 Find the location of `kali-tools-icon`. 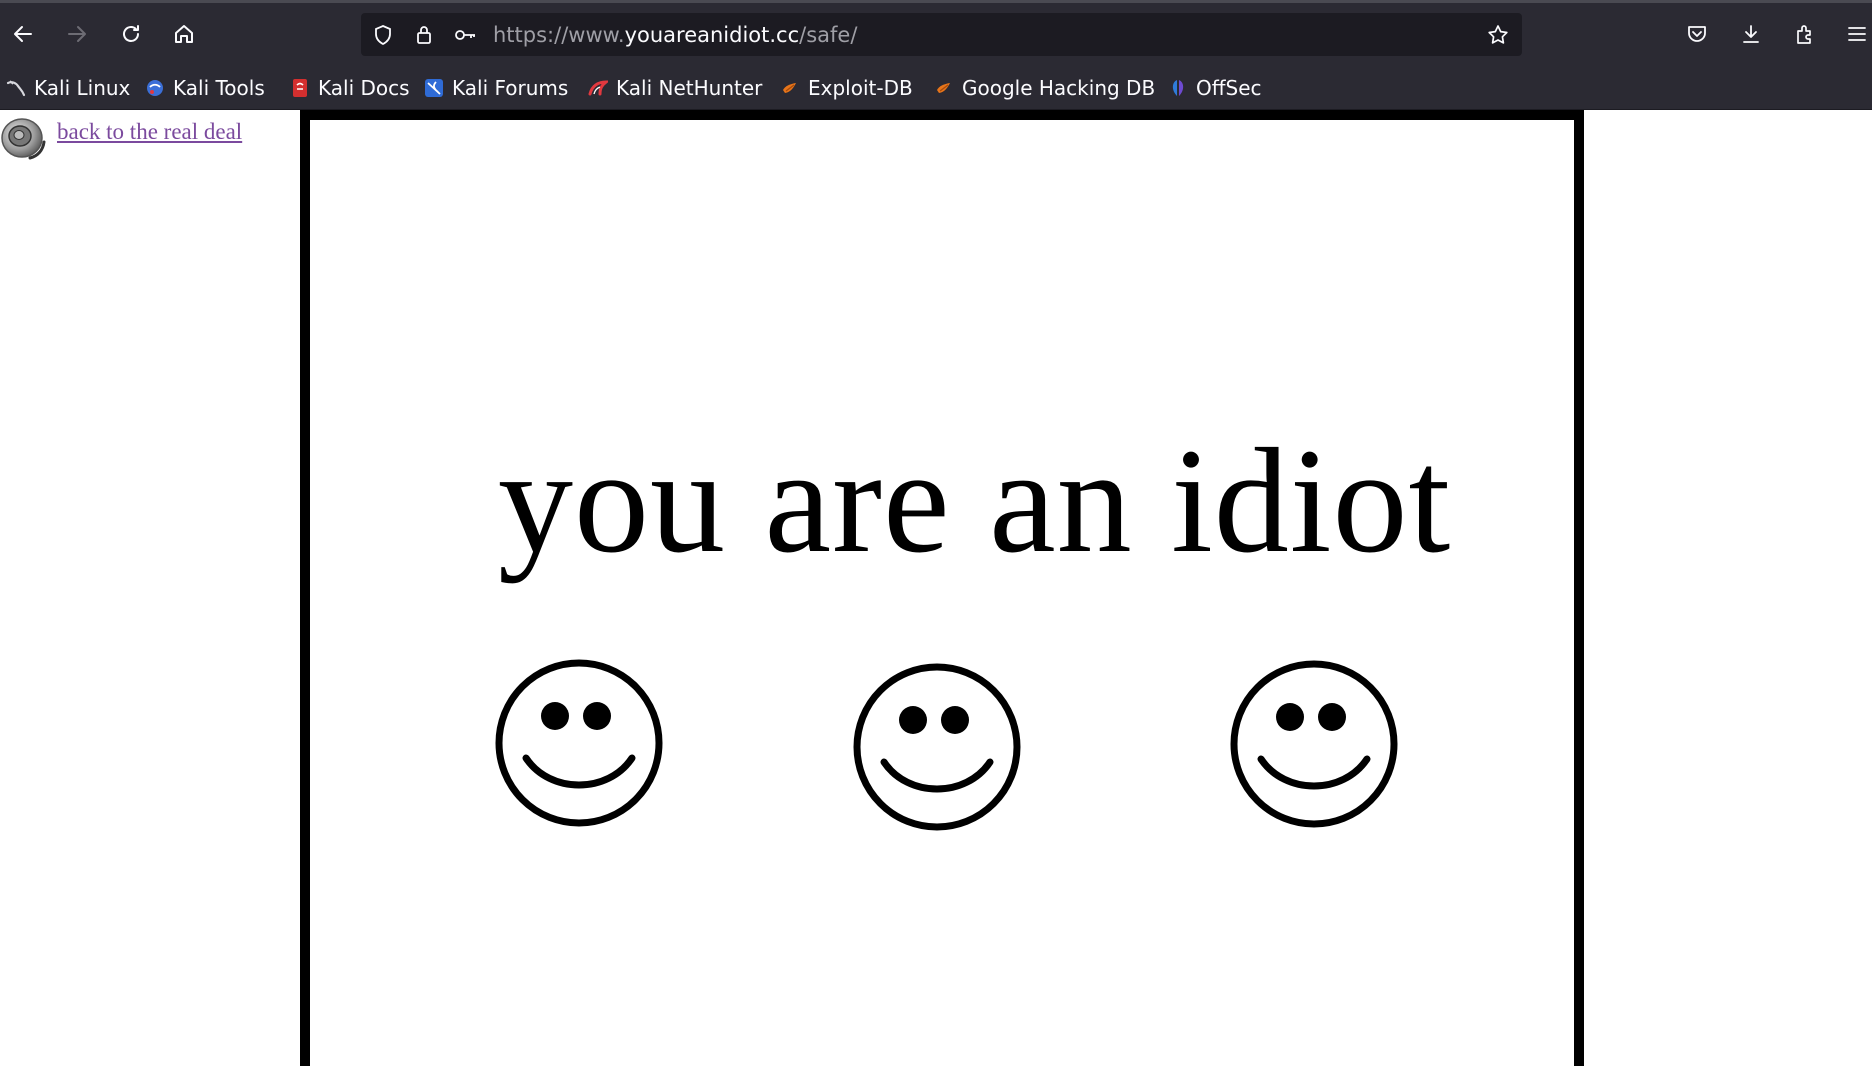

kali-tools-icon is located at coordinates (155, 88).